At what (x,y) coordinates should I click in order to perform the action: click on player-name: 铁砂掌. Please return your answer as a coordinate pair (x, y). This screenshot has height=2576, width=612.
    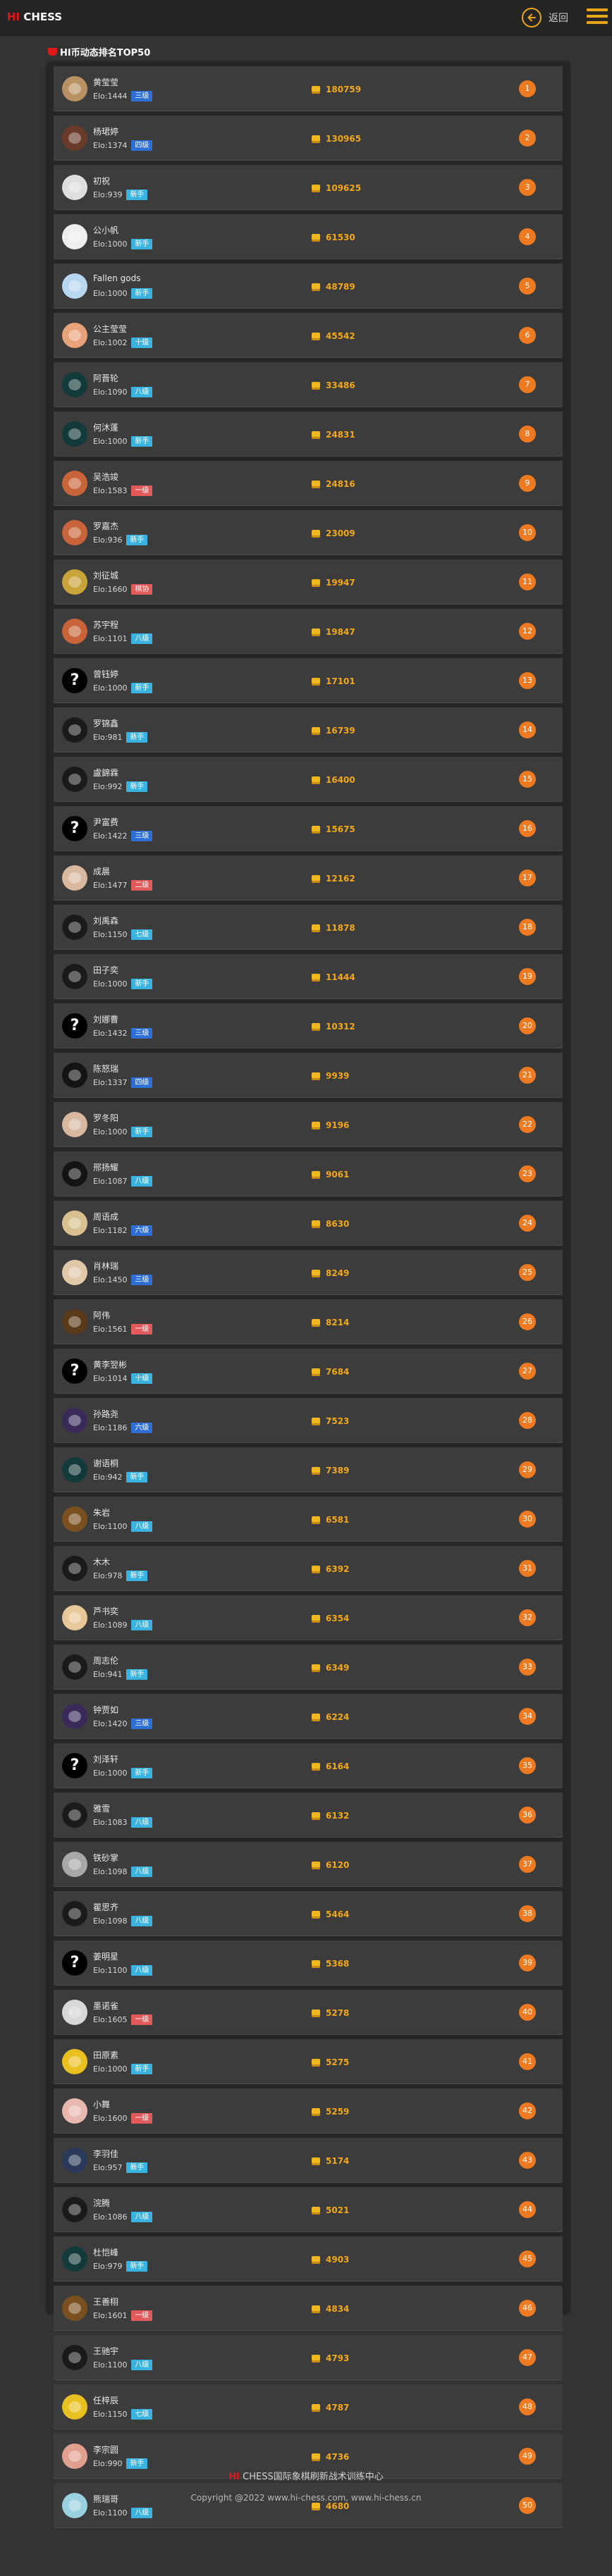
    Looking at the image, I should click on (105, 1858).